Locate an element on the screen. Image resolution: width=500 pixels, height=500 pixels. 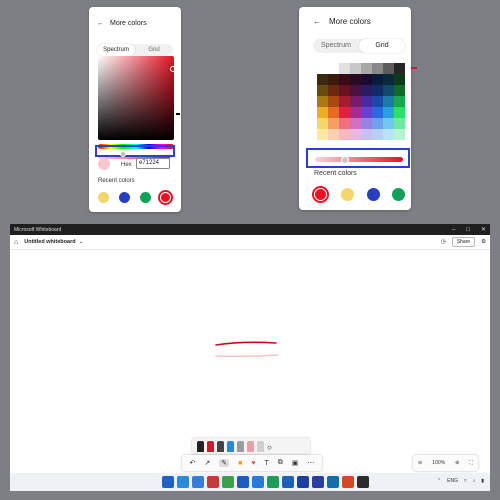
close-icon: ✕ is located at coordinates (483, 229).